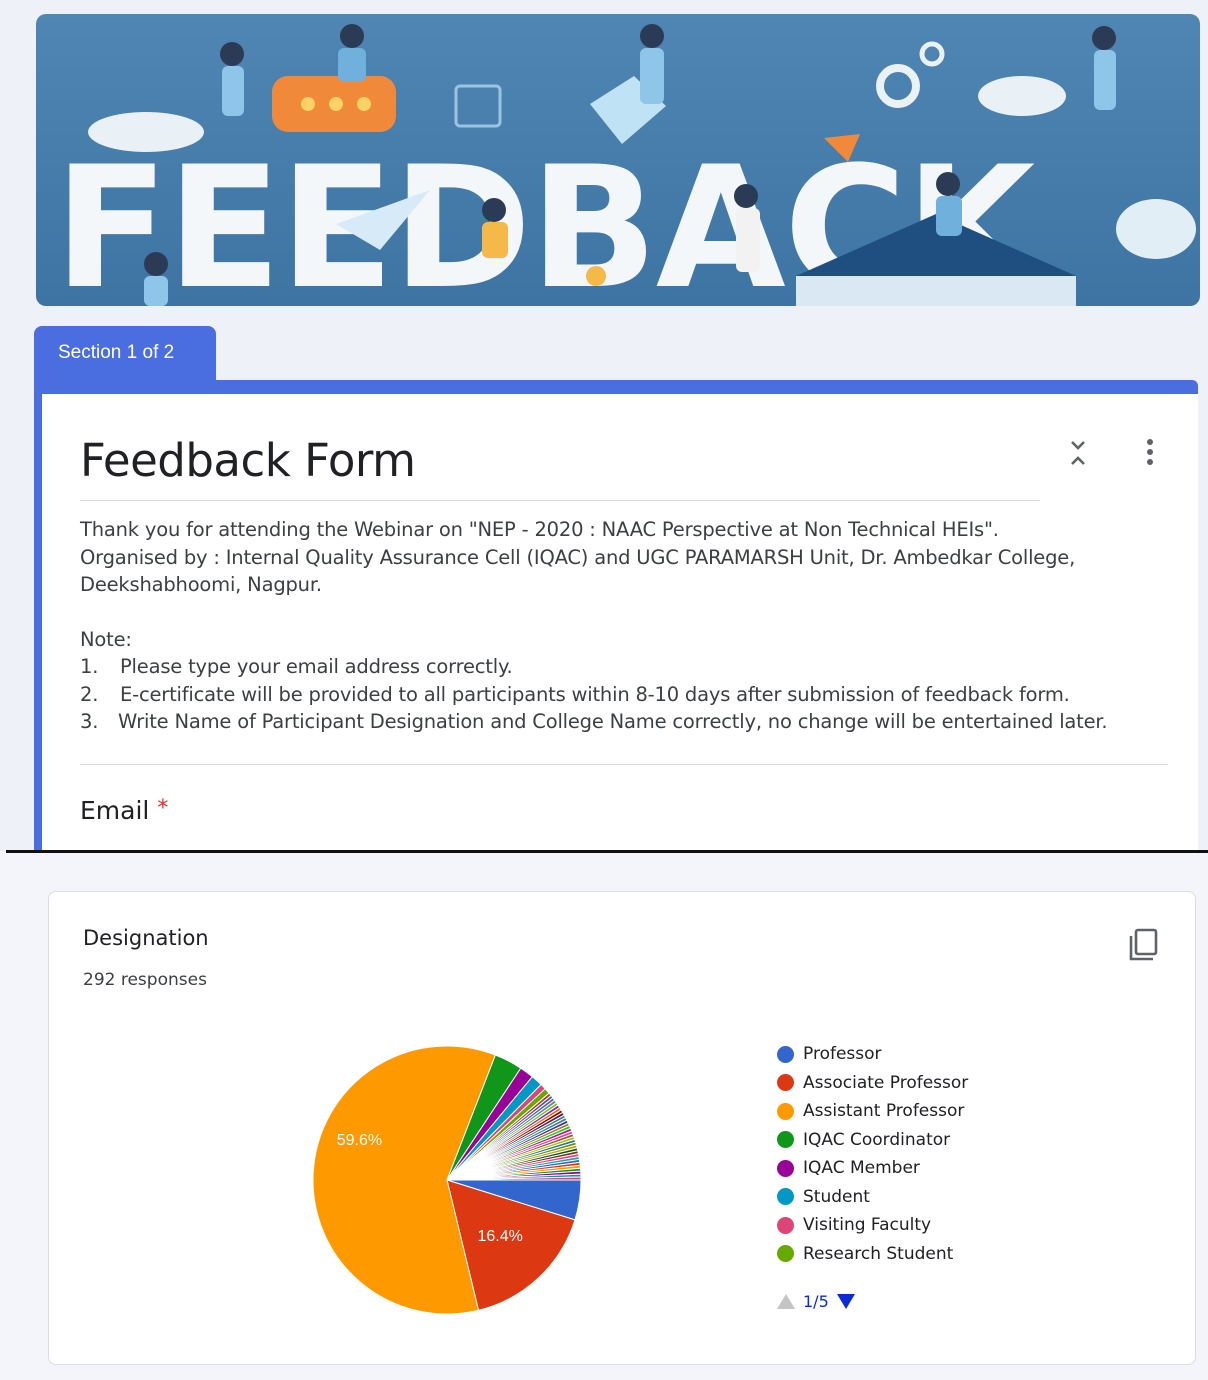 The height and width of the screenshot is (1380, 1208). I want to click on legend-item: Professor, so click(872, 1054).